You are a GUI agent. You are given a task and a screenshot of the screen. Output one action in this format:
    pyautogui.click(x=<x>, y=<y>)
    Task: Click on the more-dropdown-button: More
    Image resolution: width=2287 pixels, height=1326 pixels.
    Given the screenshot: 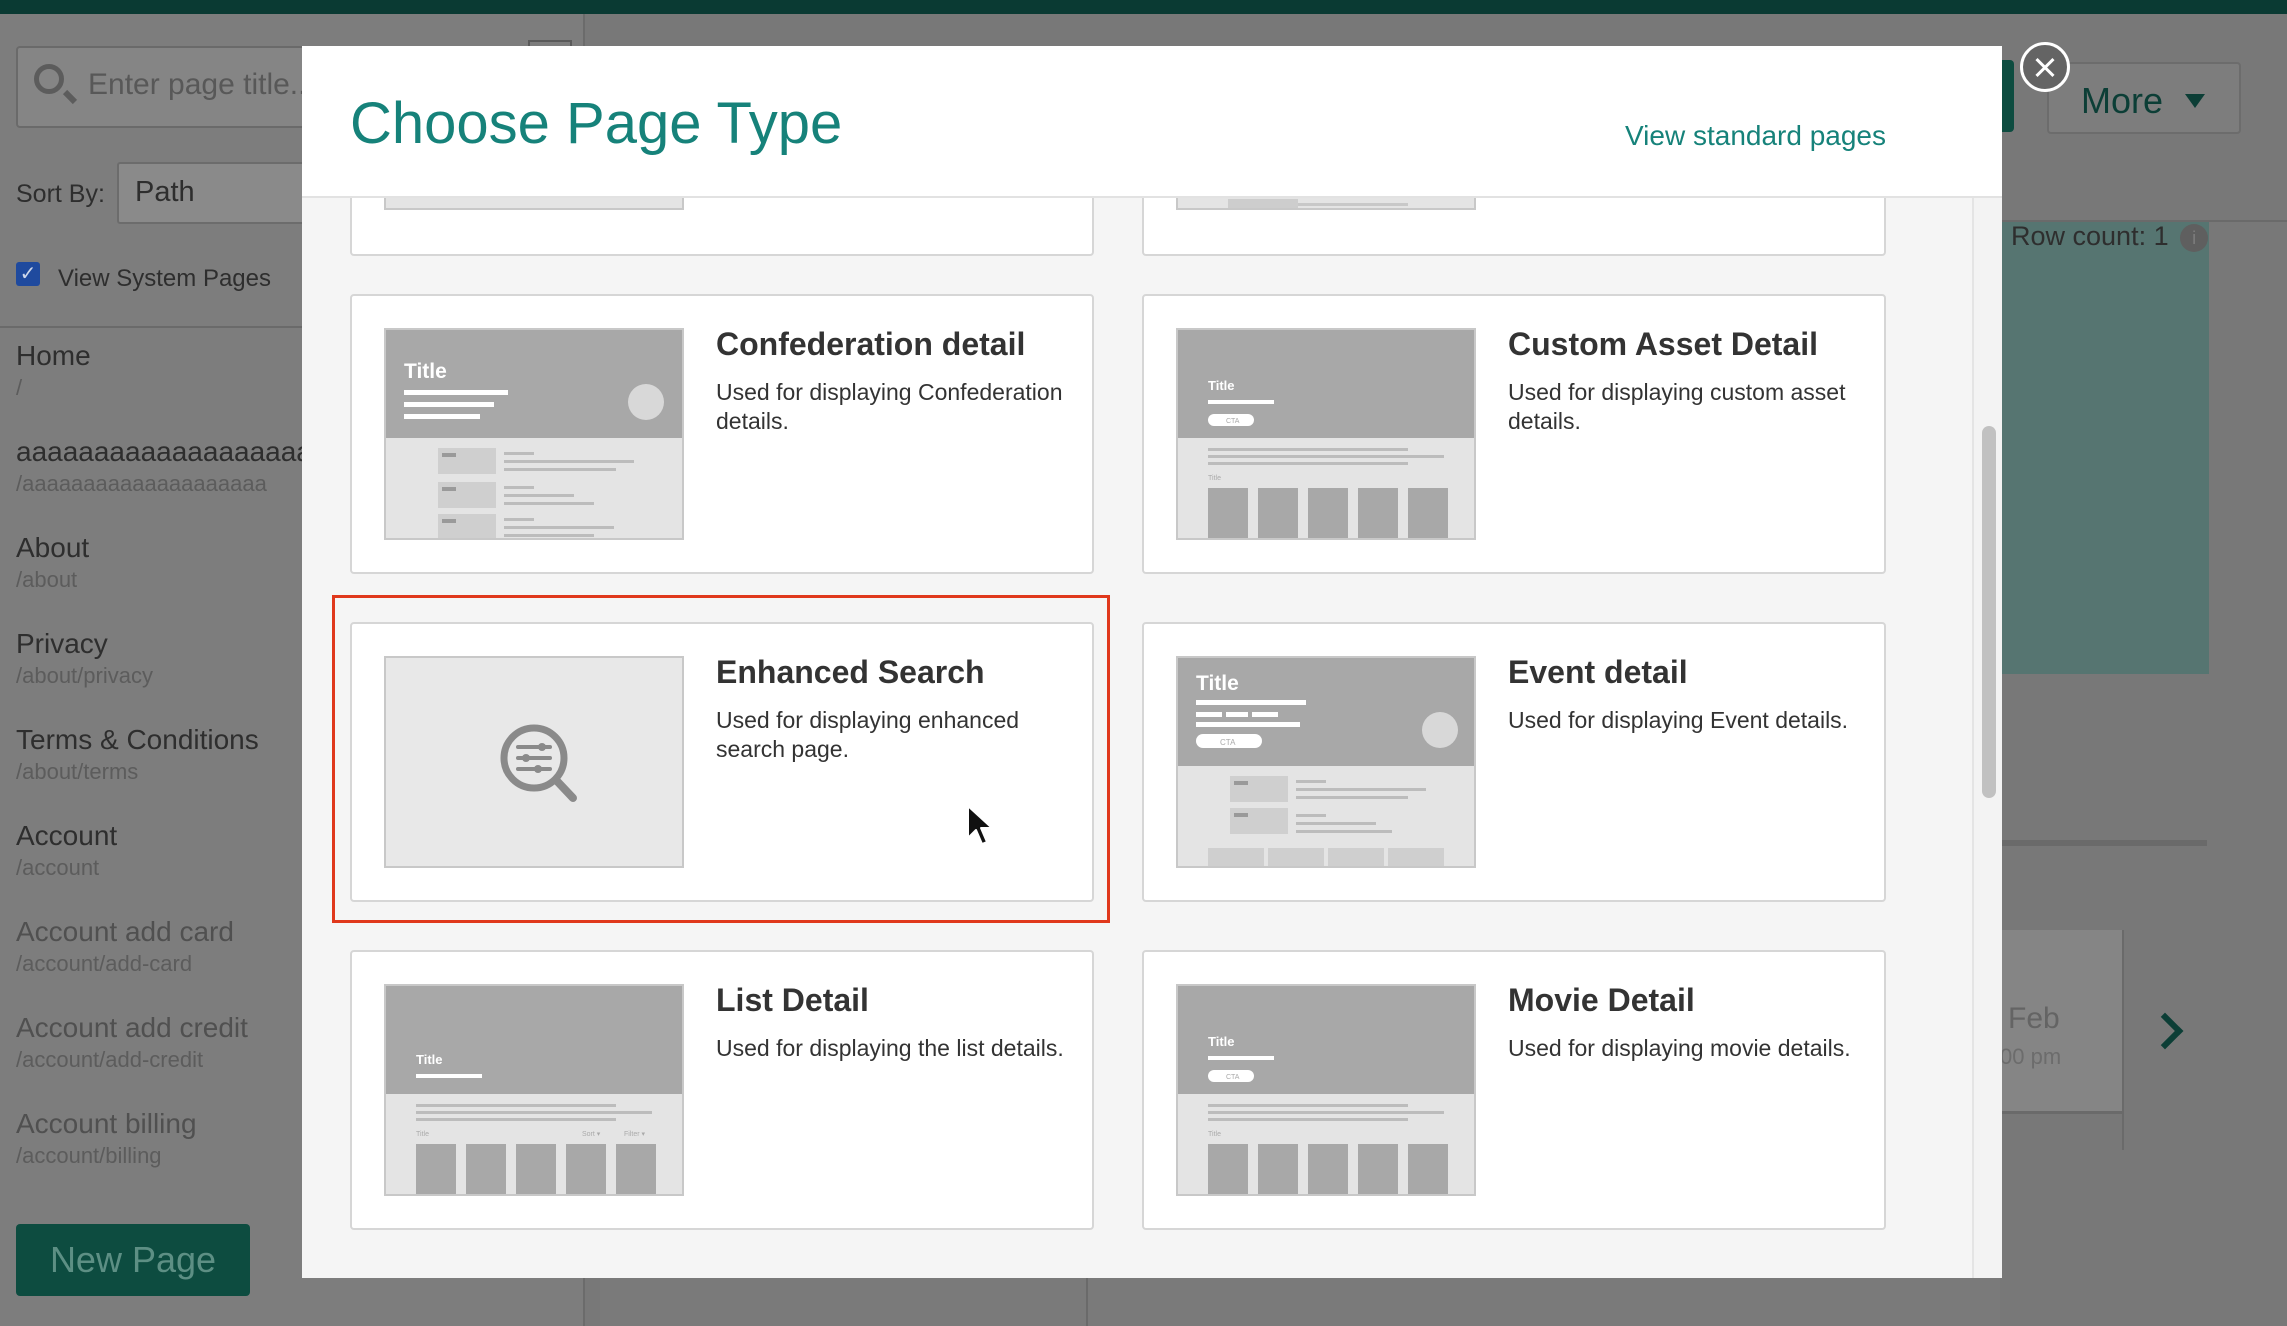 What is the action you would take?
    pyautogui.click(x=2144, y=98)
    